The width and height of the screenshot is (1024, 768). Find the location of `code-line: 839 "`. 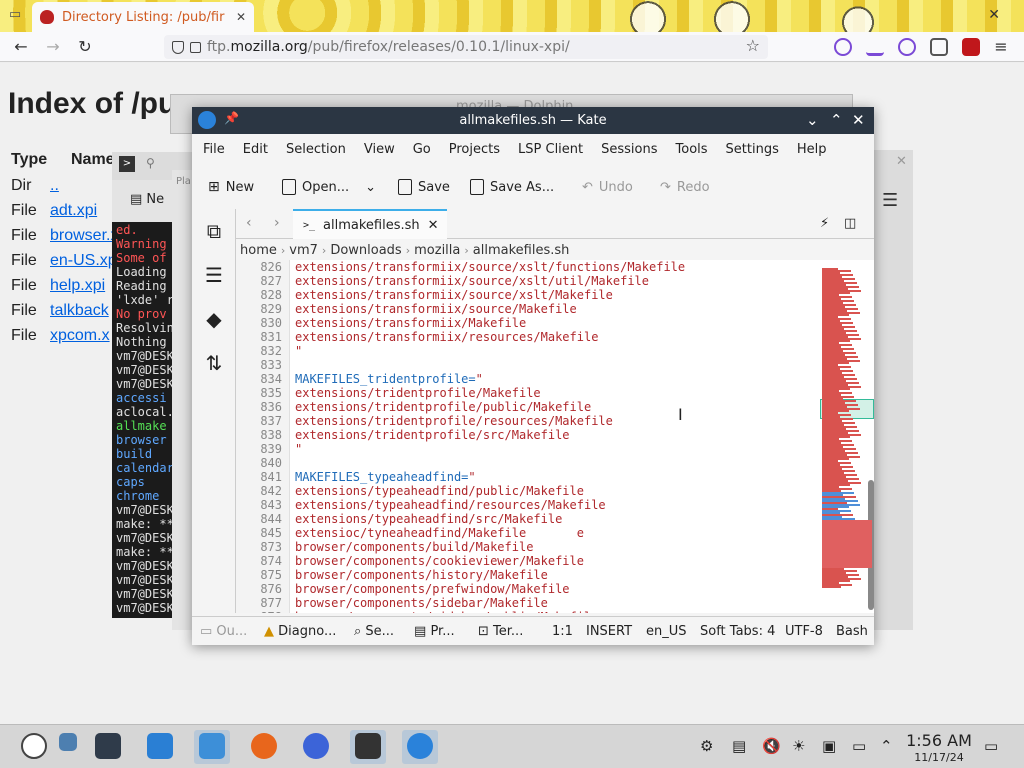

code-line: 839 " is located at coordinates (528, 449).